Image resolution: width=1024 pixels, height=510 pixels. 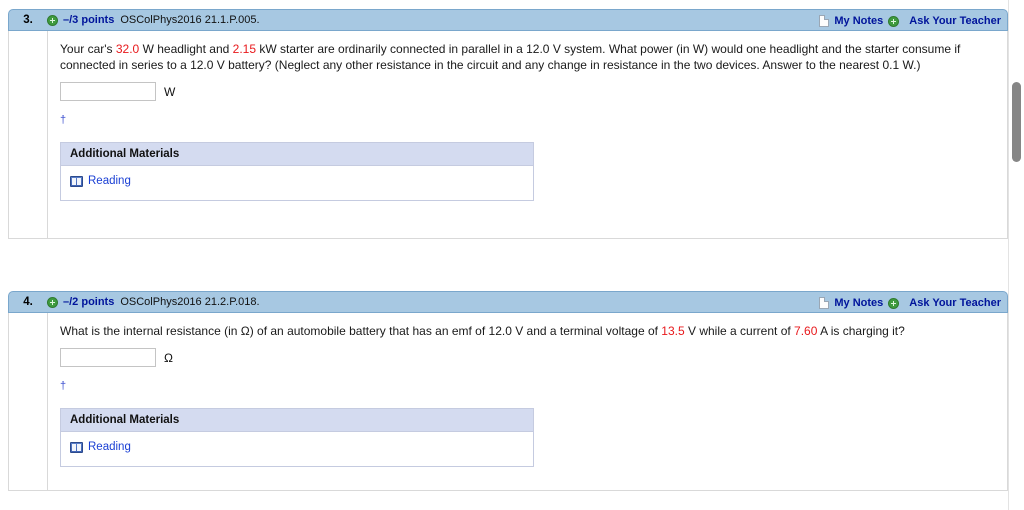 What do you see at coordinates (806, 331) in the screenshot?
I see `highlighted-value: 7.60` at bounding box center [806, 331].